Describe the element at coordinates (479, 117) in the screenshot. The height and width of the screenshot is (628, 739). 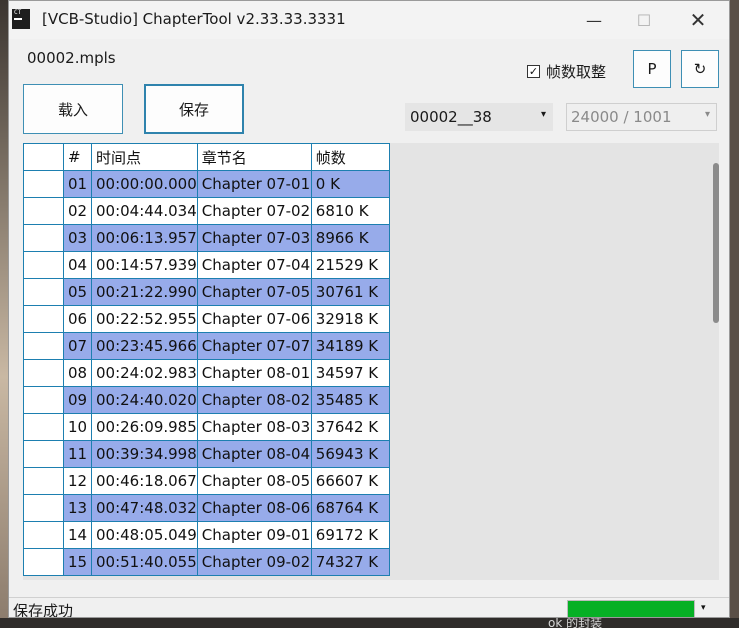
I see `mpls-select: 00002__38 ▾` at that location.